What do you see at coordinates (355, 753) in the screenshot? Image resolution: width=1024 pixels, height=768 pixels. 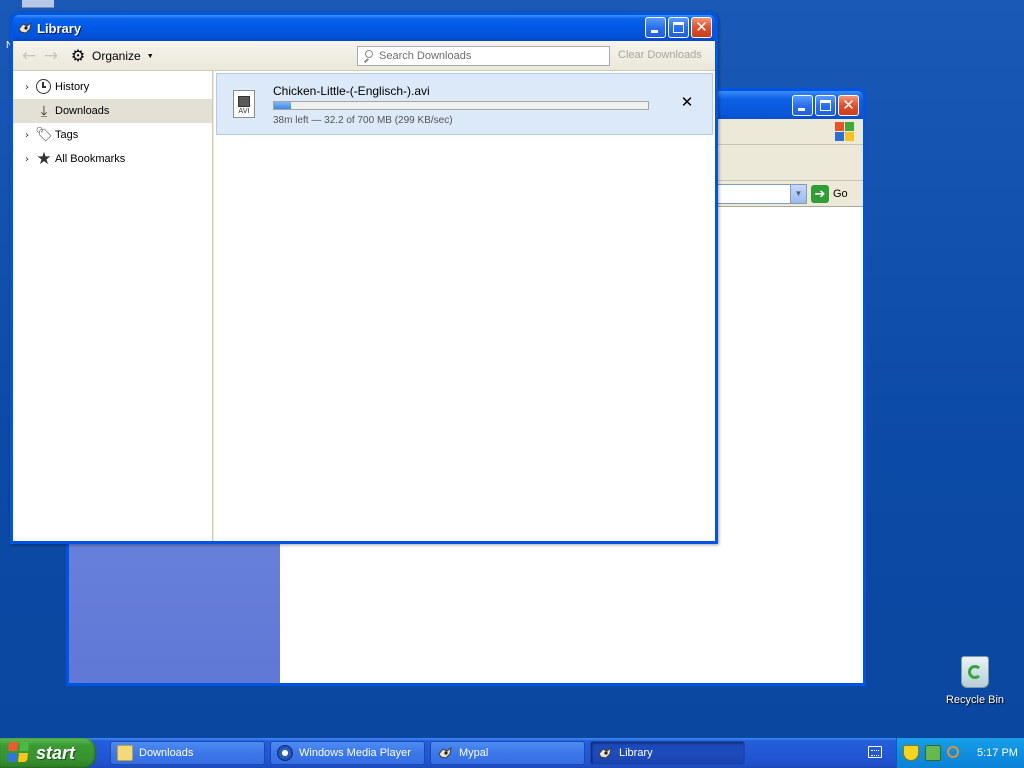 I see `taskbar-button-label: Windows Media Player` at bounding box center [355, 753].